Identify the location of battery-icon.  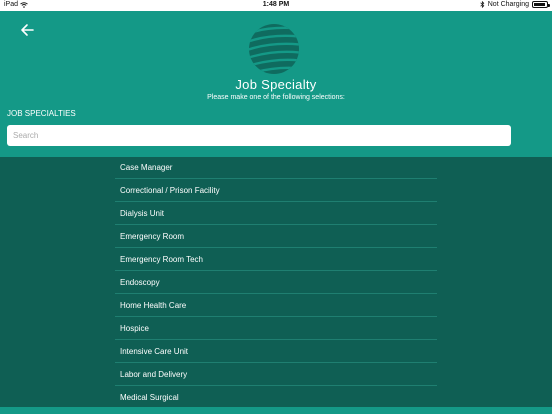
(541, 4).